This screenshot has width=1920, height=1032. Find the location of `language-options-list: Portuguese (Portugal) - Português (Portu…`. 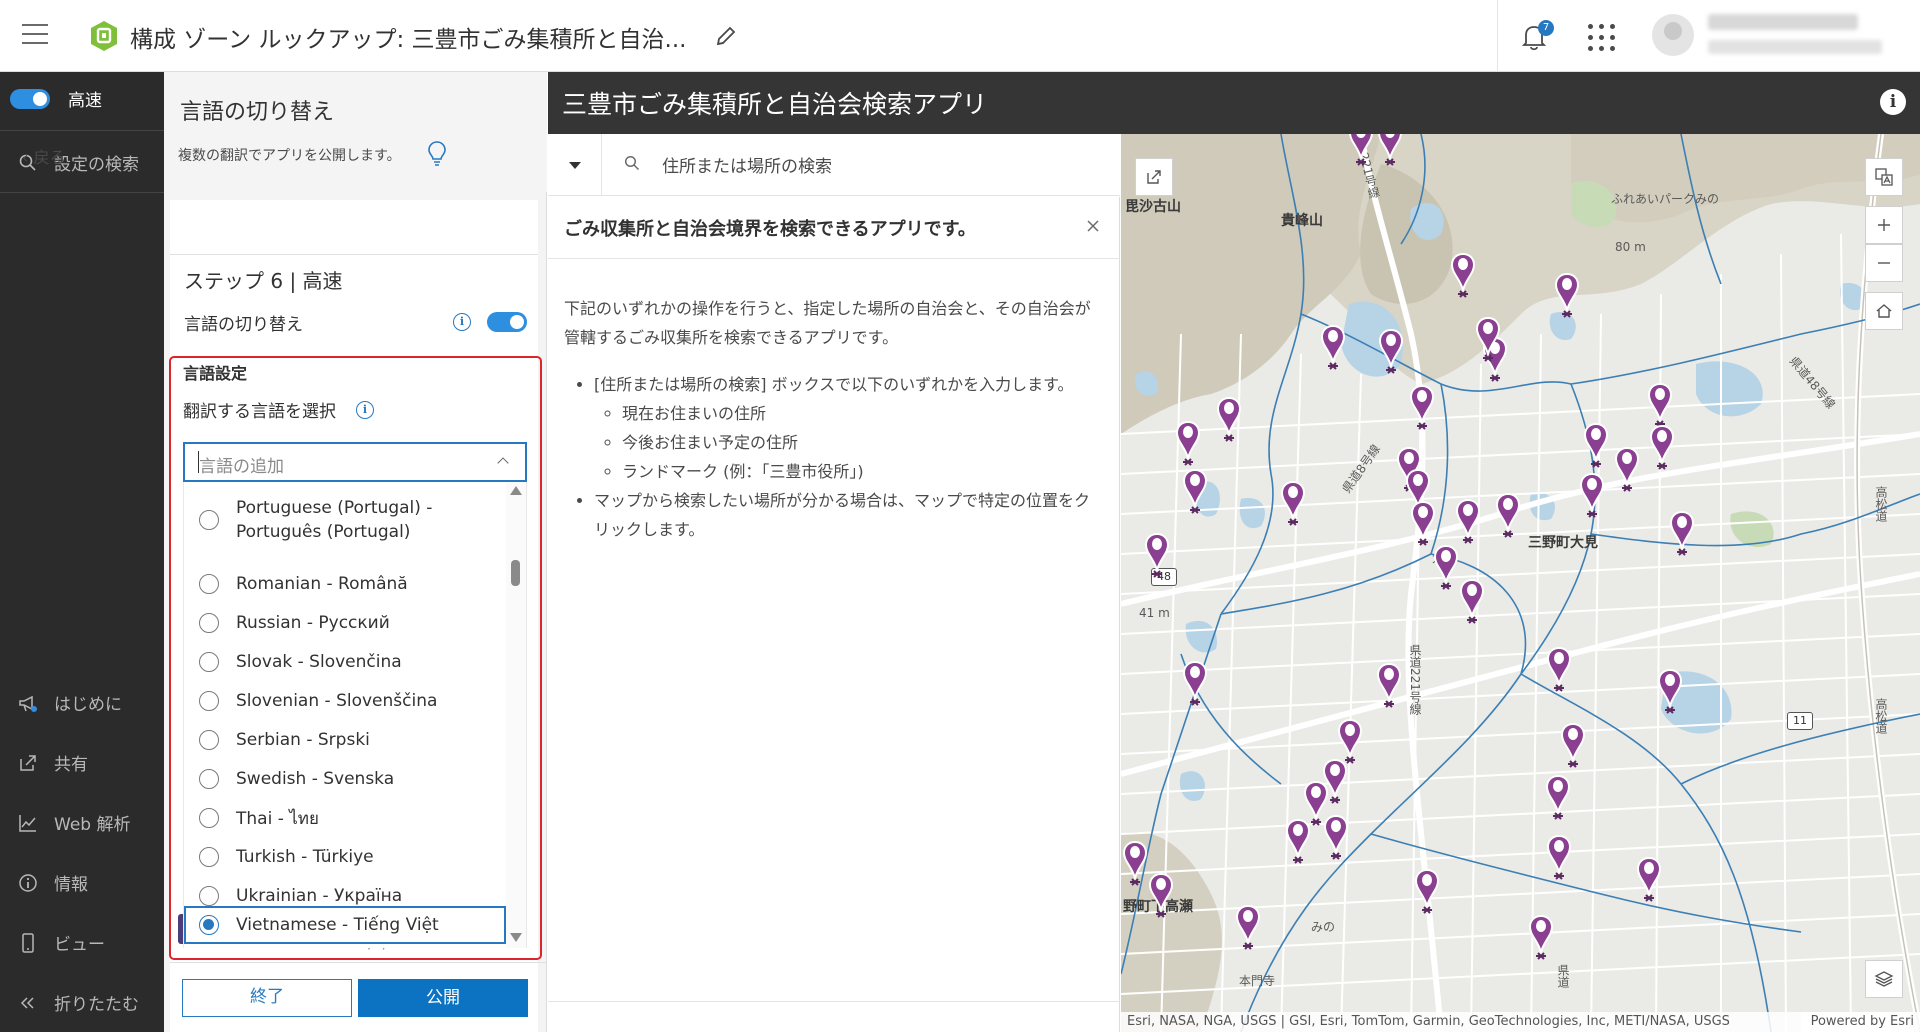

language-options-list: Portuguese (Portugal) - Português (Portu… is located at coordinates (355, 715).